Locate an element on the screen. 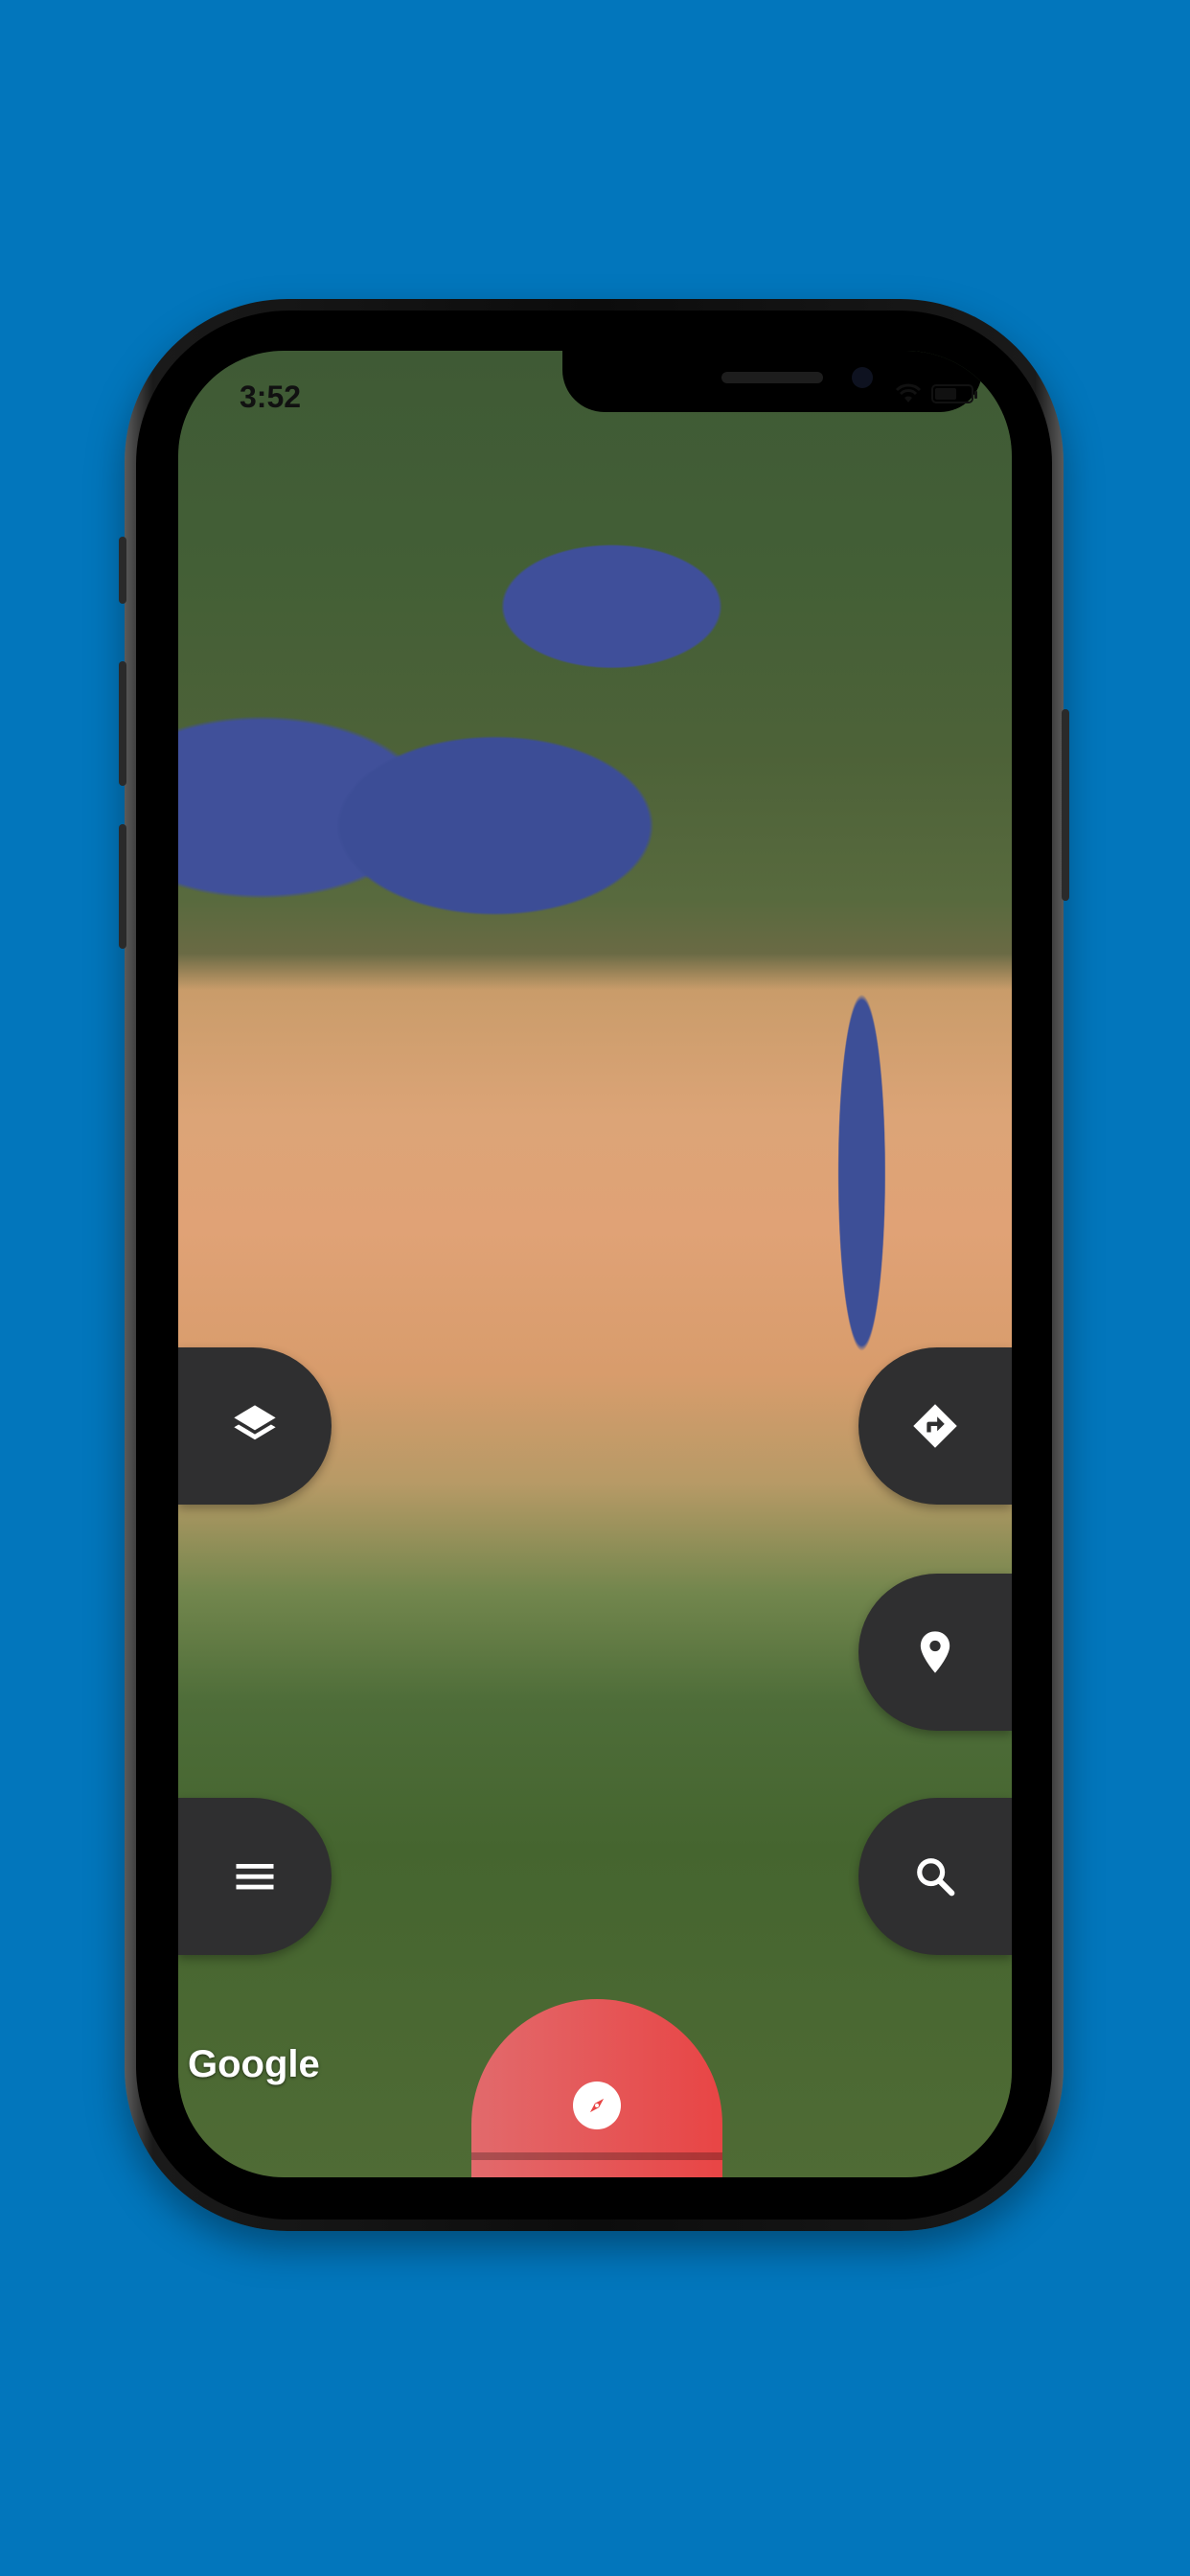 This screenshot has width=1190, height=2576. volume-down-button is located at coordinates (123, 886).